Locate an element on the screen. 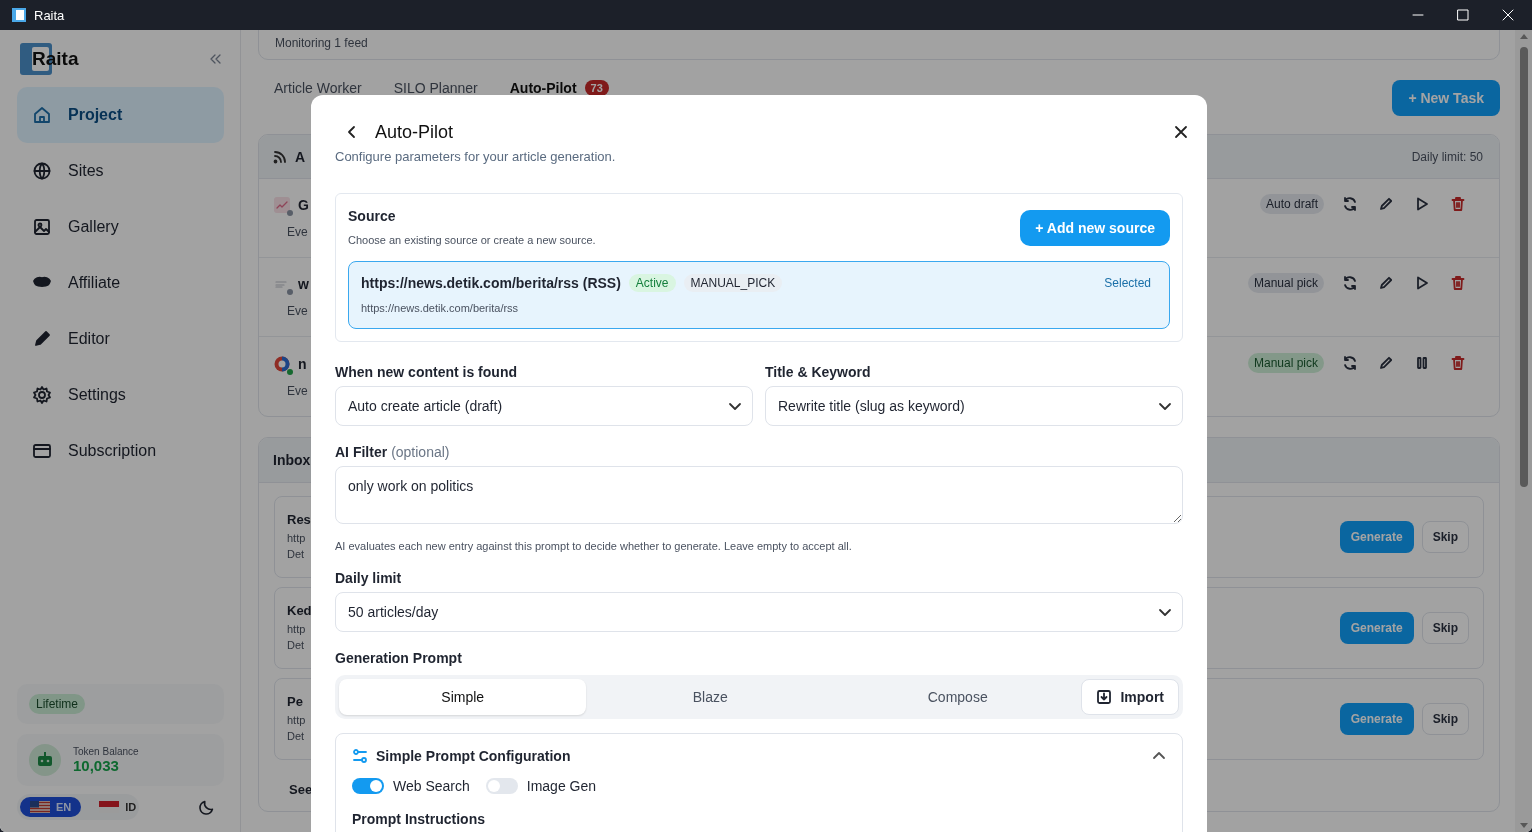 This screenshot has width=1532, height=832. scrollbar is located at coordinates (1523, 431).